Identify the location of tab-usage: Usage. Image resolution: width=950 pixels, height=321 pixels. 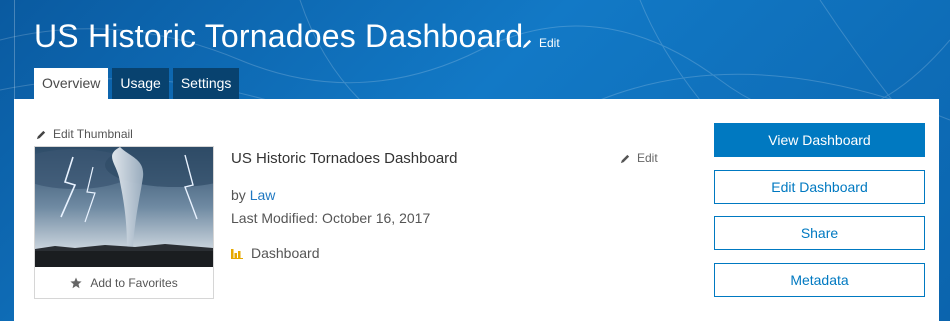
(140, 83).